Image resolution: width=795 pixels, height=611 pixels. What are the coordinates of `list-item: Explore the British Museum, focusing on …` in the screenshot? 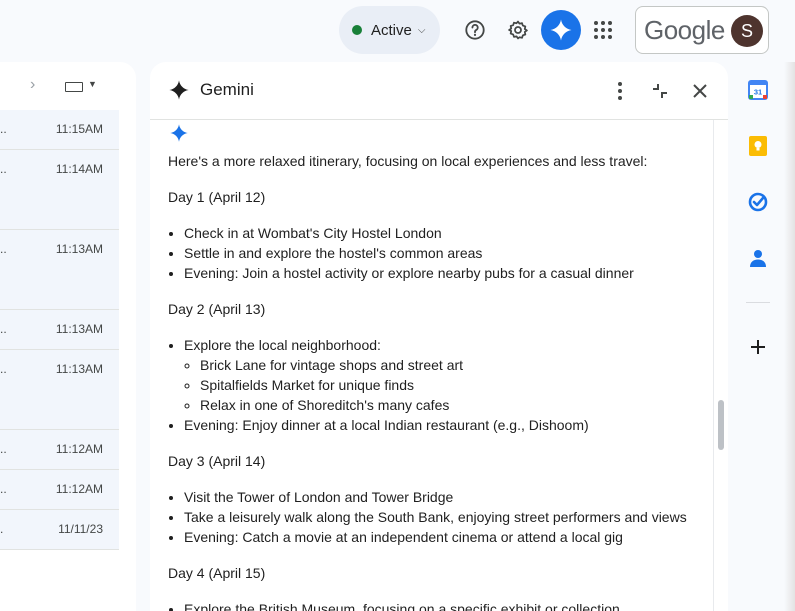 It's located at (446, 605).